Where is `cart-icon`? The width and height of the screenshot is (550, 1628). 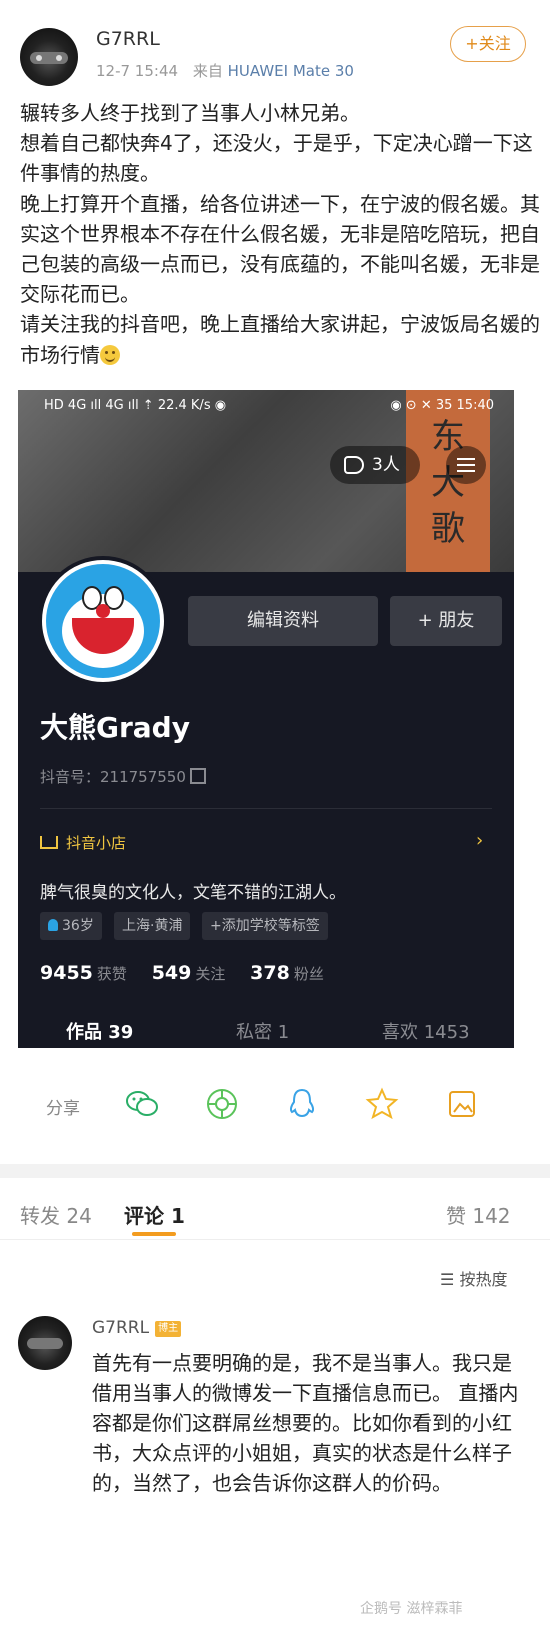
cart-icon is located at coordinates (49, 842).